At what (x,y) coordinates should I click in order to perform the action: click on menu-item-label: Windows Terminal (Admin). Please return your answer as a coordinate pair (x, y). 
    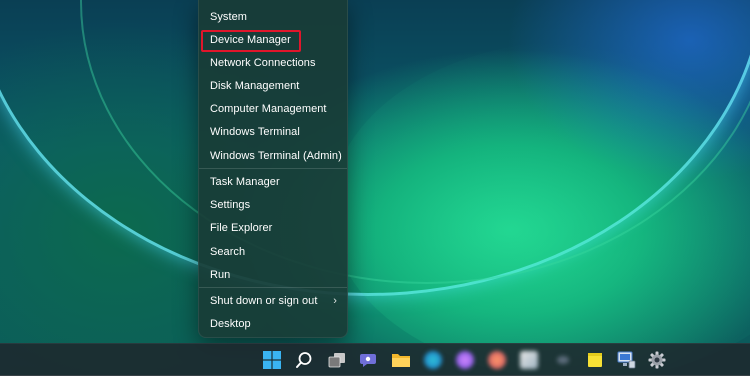
    Looking at the image, I should click on (276, 156).